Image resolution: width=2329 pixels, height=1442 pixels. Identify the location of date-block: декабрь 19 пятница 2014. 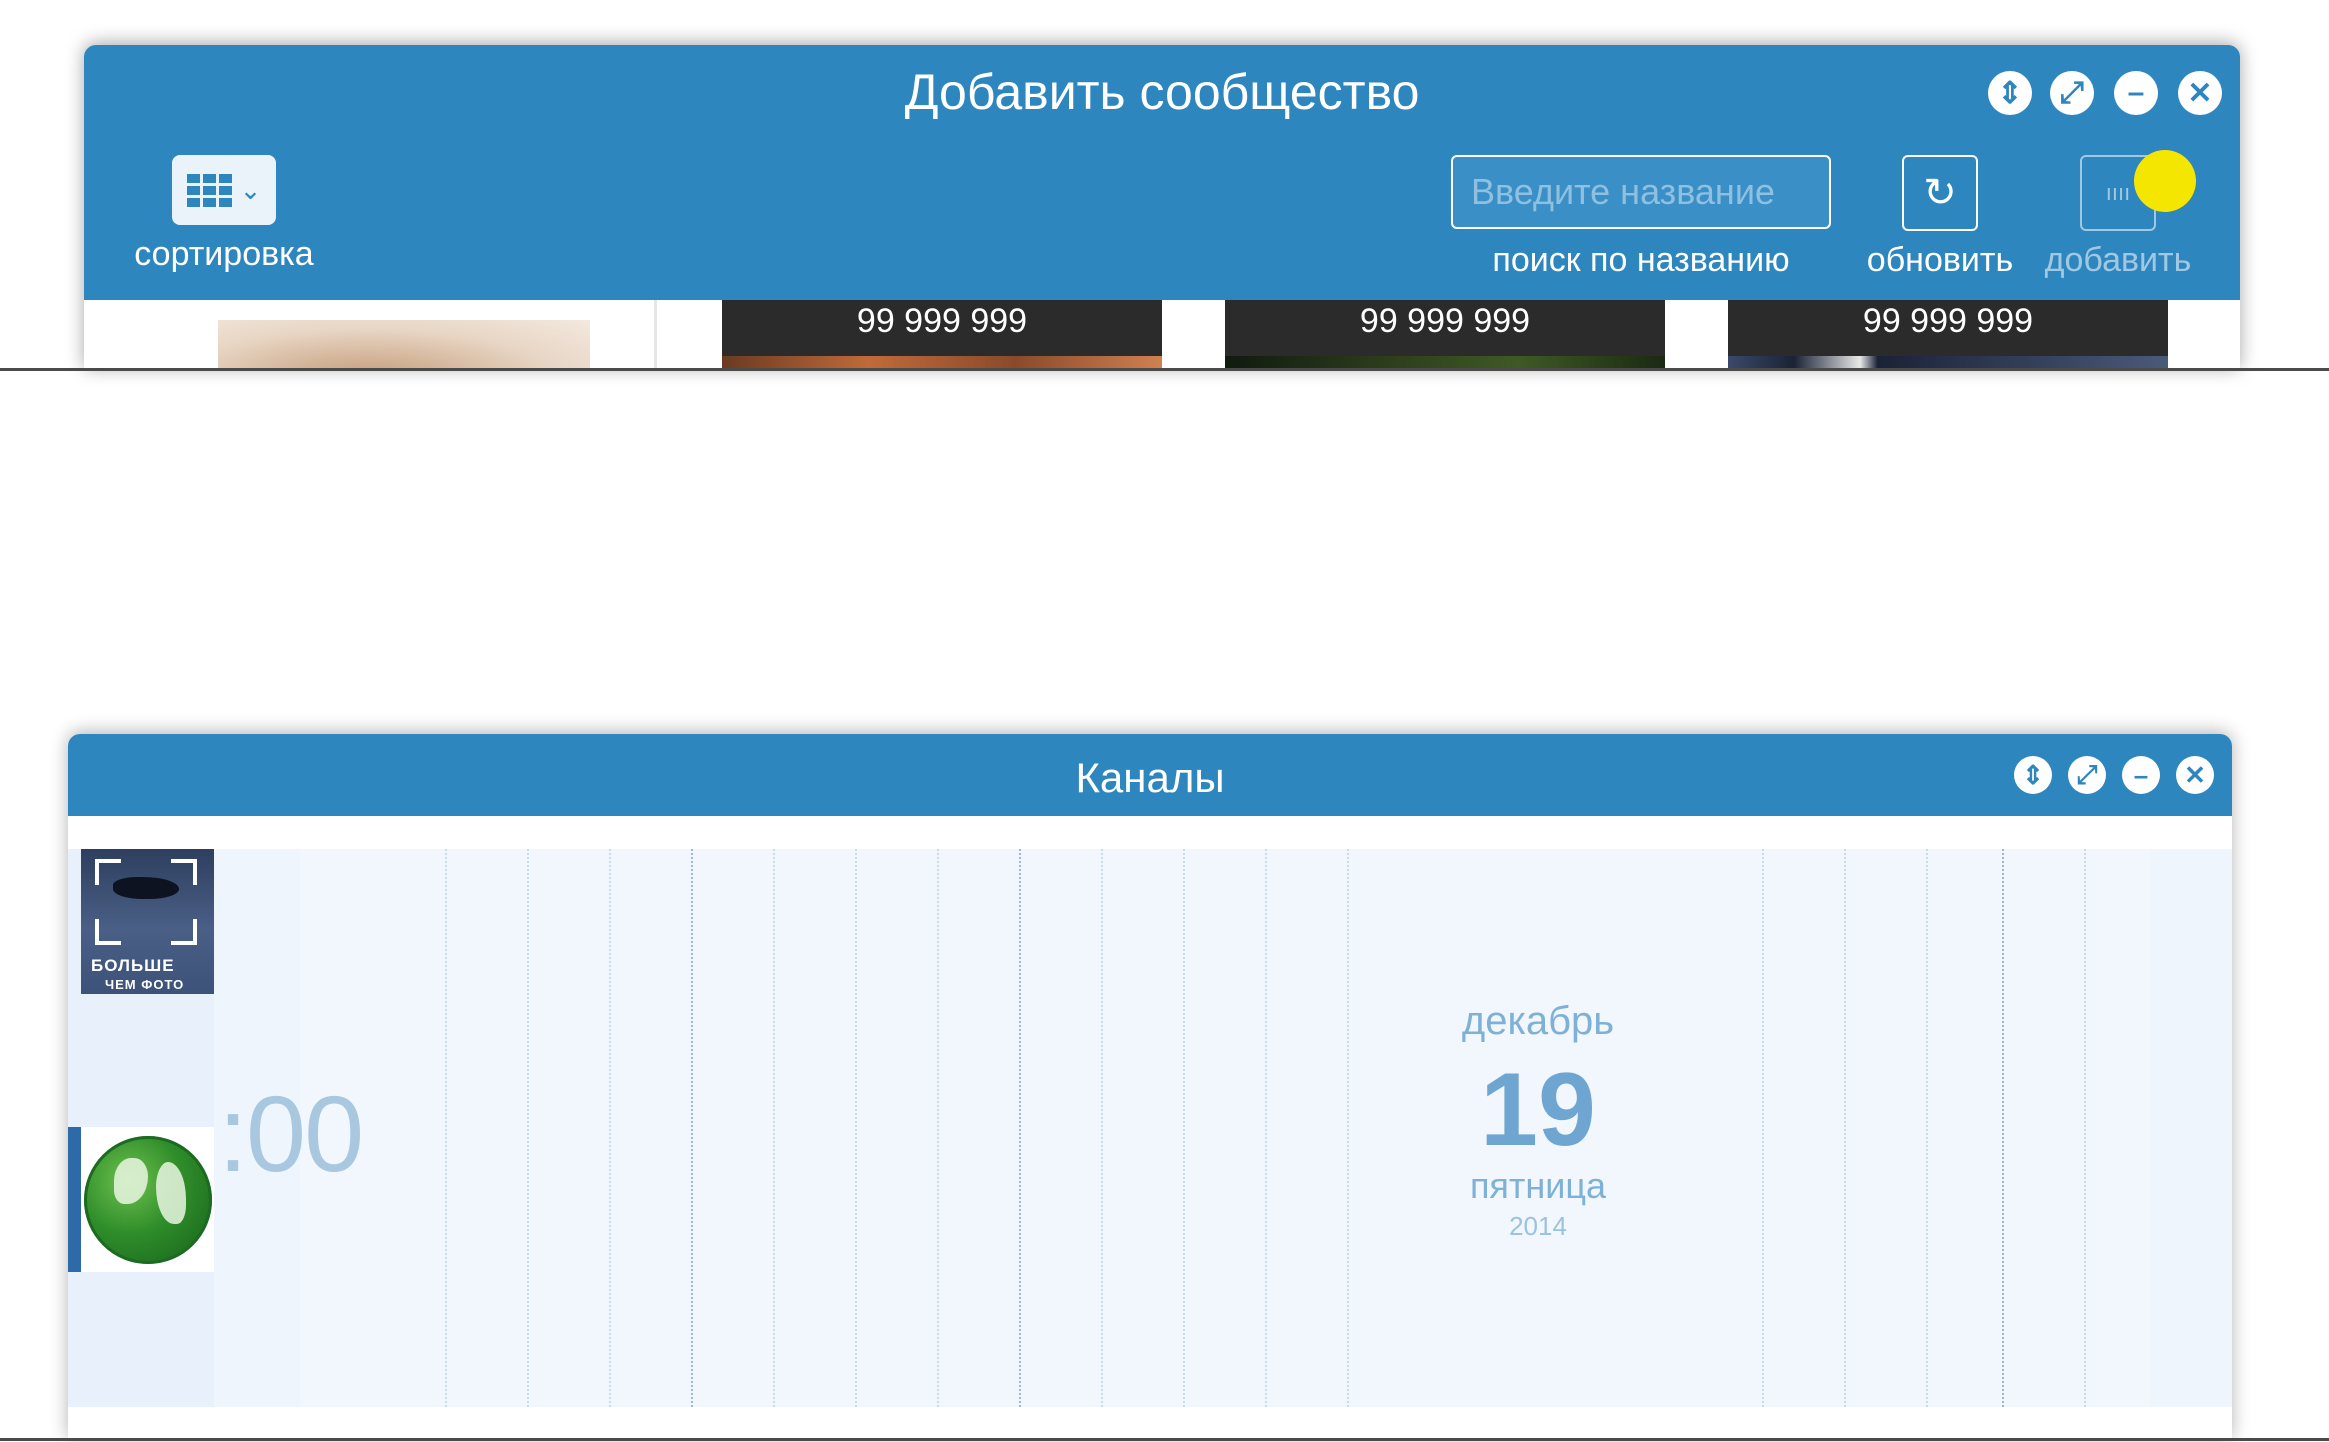
(1538, 1120).